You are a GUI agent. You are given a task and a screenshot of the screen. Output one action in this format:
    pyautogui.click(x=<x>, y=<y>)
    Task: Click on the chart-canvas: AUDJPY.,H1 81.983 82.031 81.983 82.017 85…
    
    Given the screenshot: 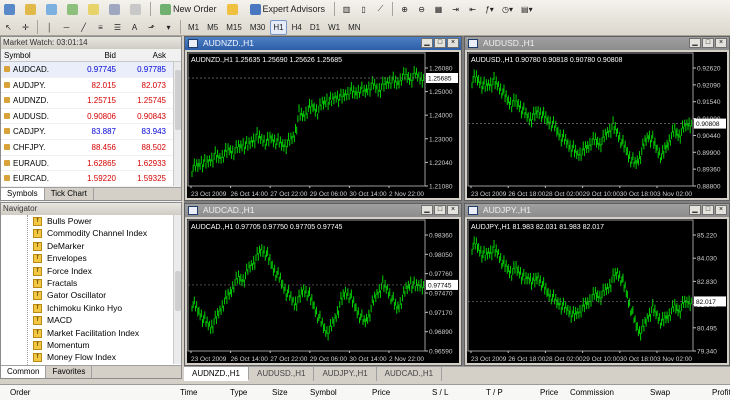 What is the action you would take?
    pyautogui.click(x=597, y=291)
    